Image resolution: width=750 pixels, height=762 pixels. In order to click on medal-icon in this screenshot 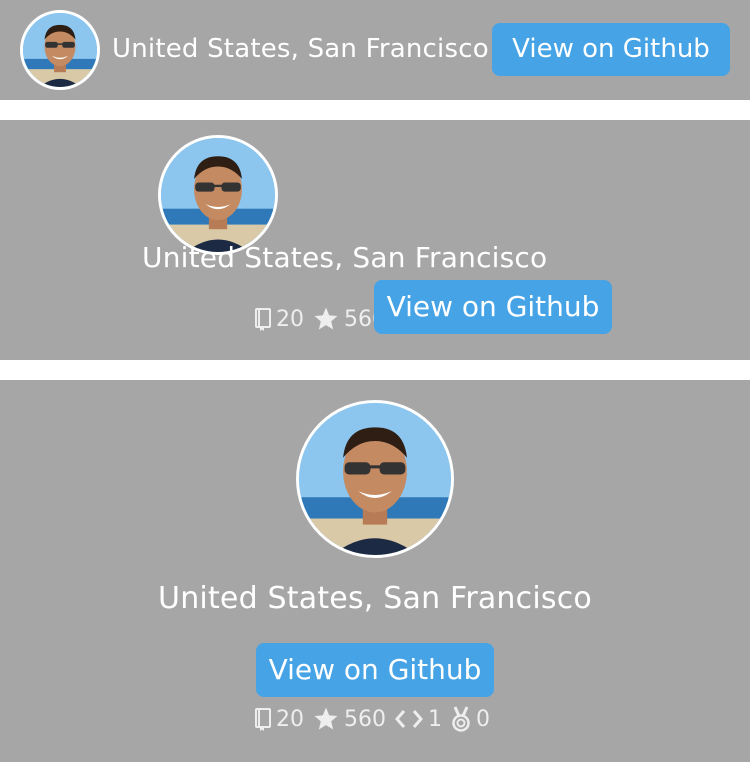, I will do `click(461, 719)`.